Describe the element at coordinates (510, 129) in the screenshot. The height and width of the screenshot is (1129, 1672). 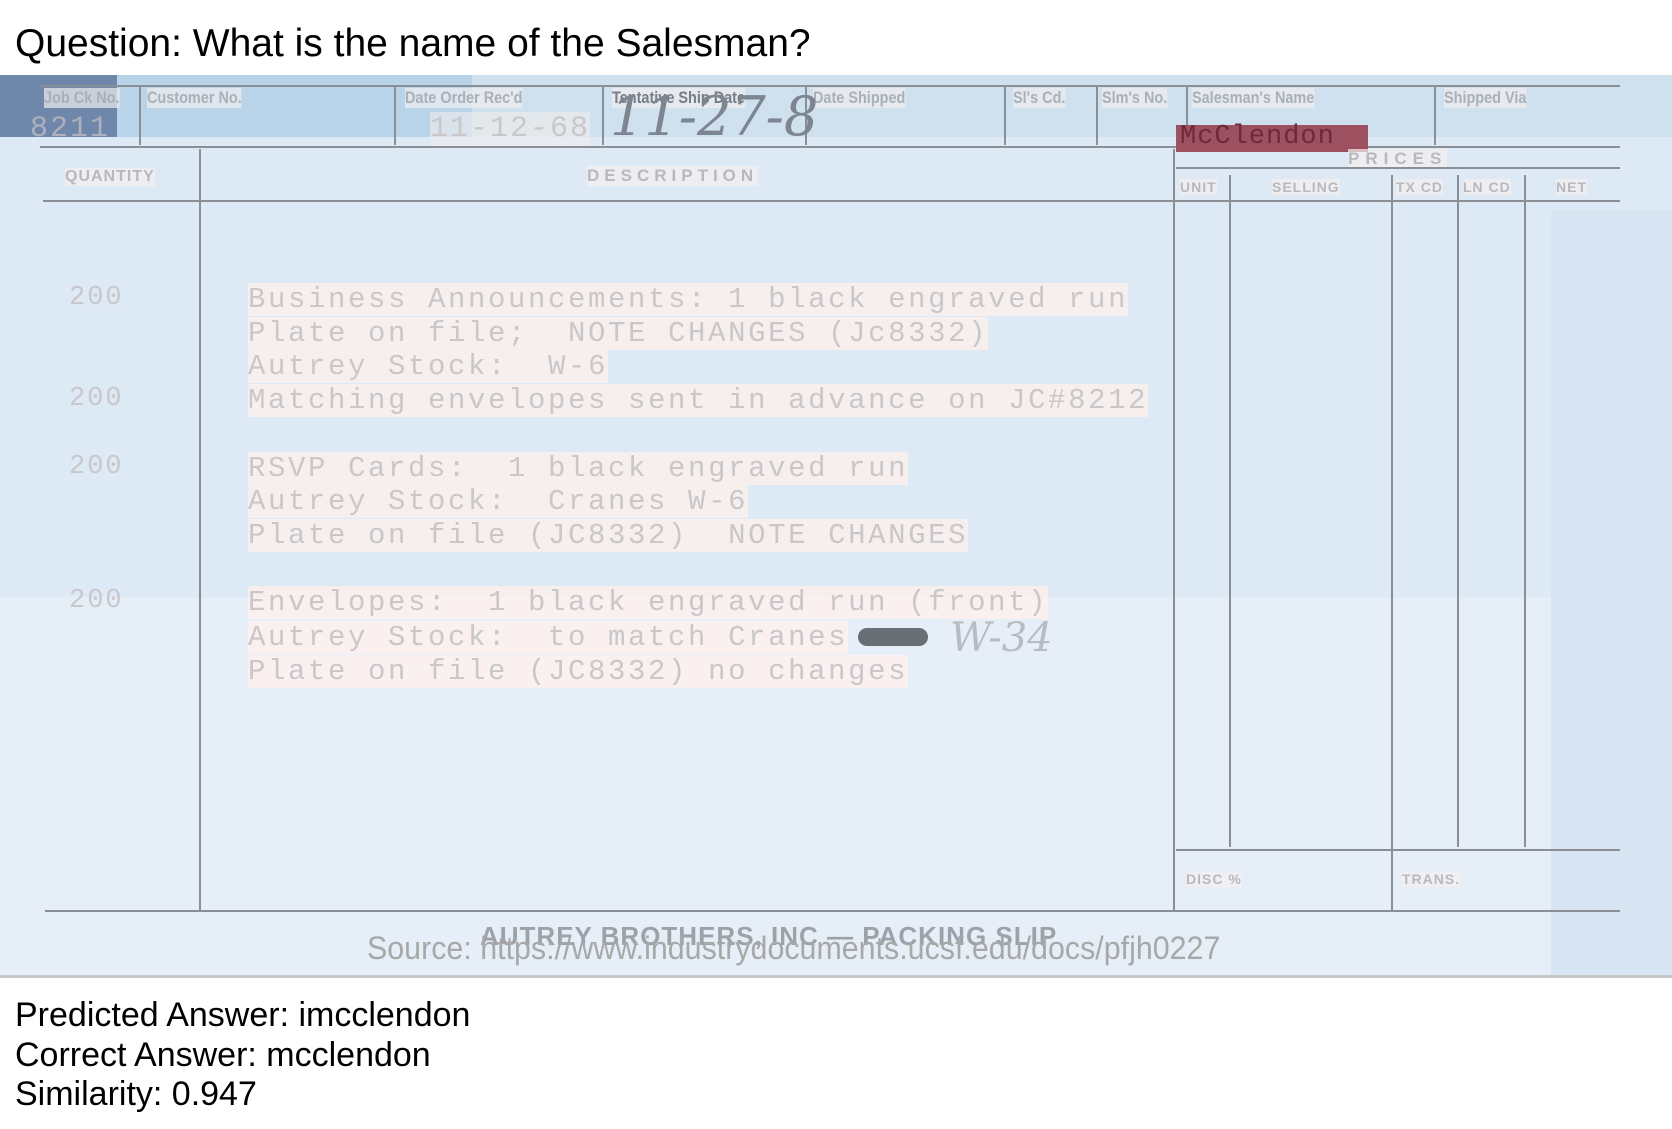
I see `date-order-value: 11-12-68` at that location.